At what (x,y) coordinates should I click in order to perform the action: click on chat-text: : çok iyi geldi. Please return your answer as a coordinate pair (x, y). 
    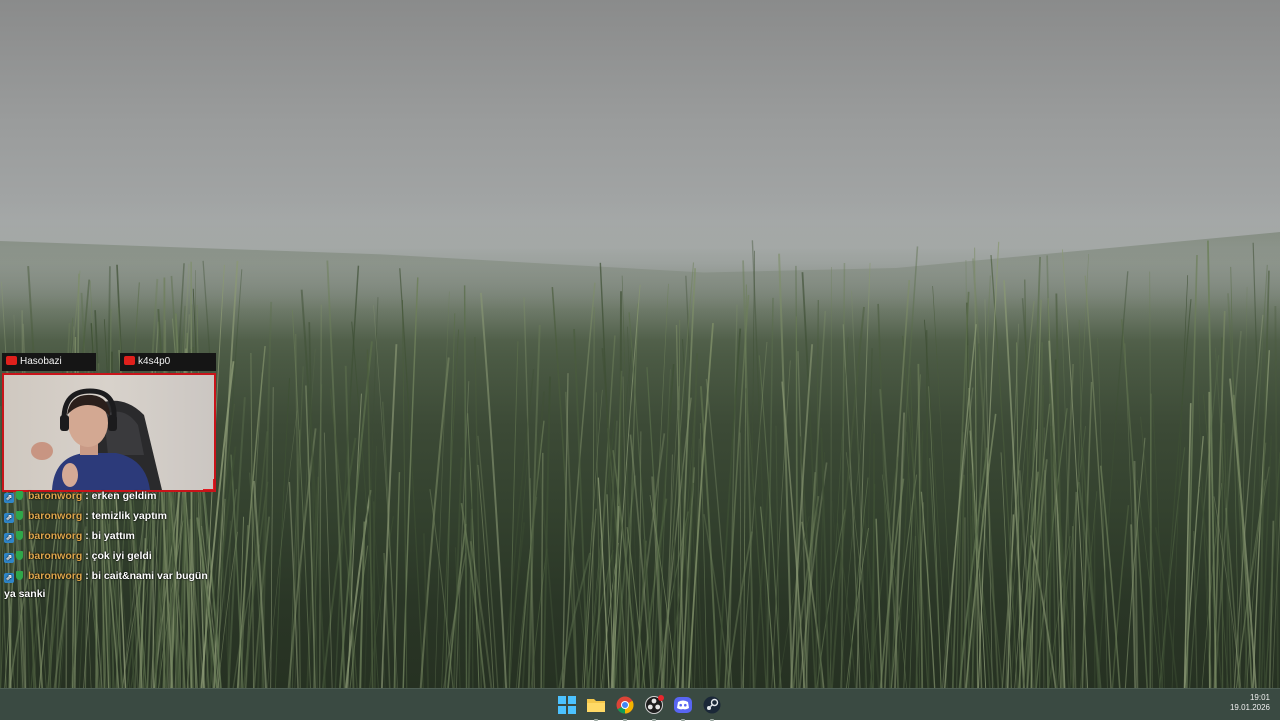
    Looking at the image, I should click on (118, 556).